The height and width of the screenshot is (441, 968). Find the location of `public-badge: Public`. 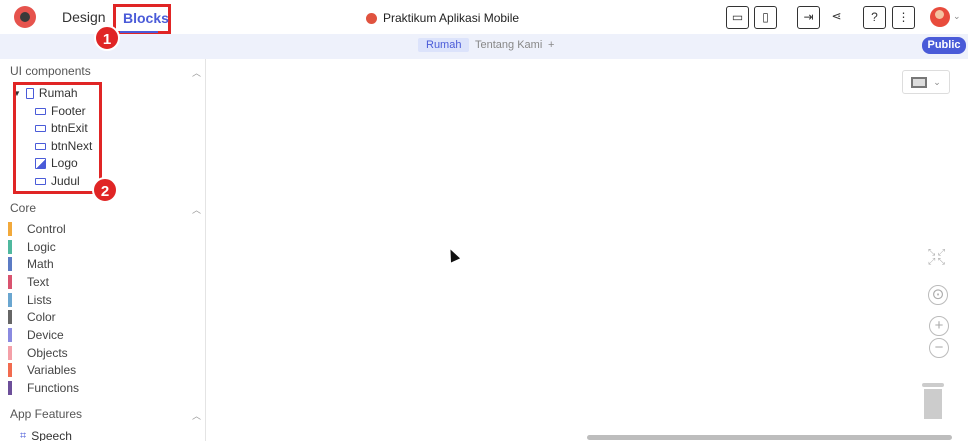

public-badge: Public is located at coordinates (944, 45).